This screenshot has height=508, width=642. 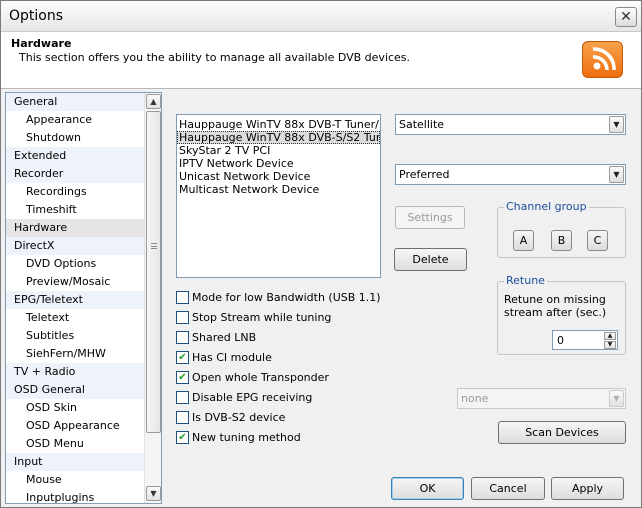 What do you see at coordinates (41, 43) in the screenshot?
I see `section-title: Hardware` at bounding box center [41, 43].